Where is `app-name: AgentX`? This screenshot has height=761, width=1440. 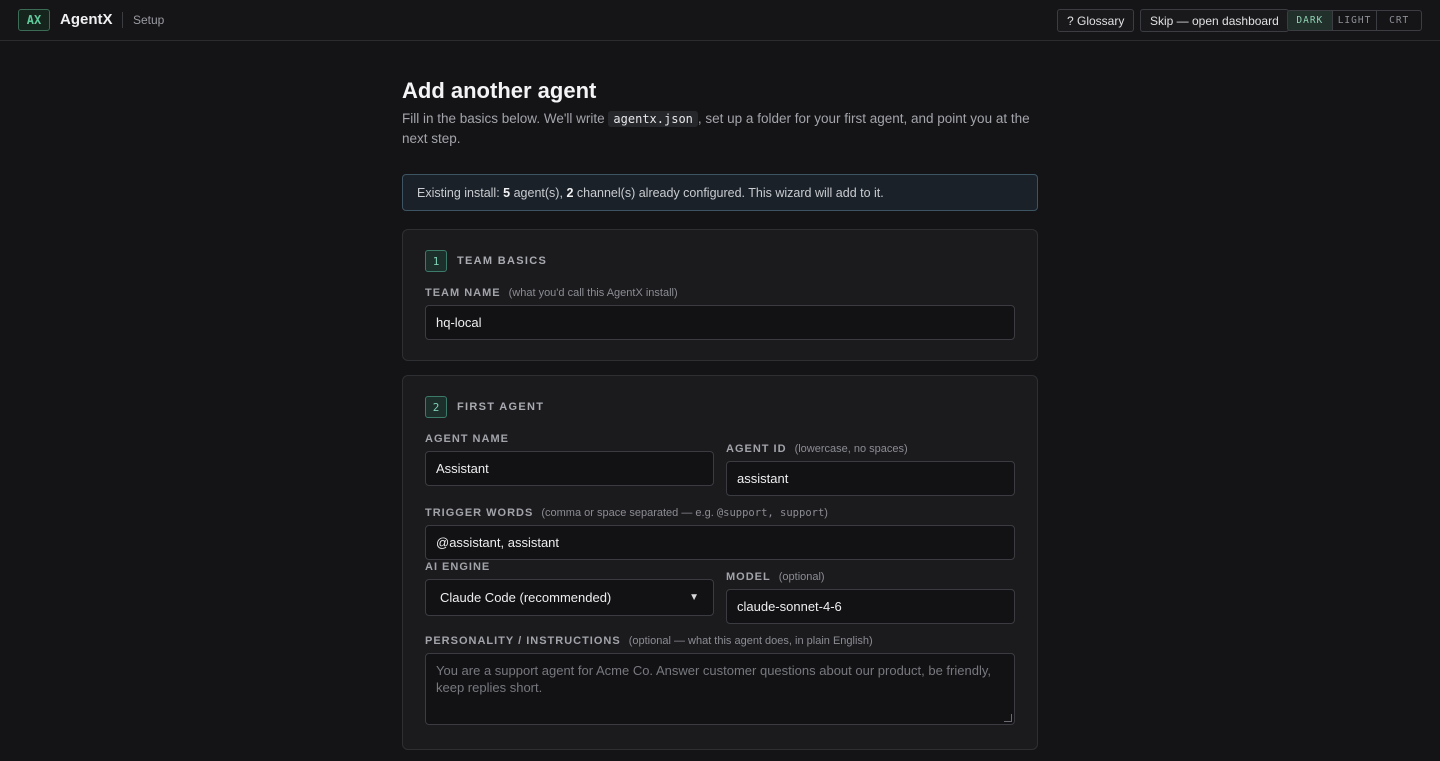 app-name: AgentX is located at coordinates (86, 19).